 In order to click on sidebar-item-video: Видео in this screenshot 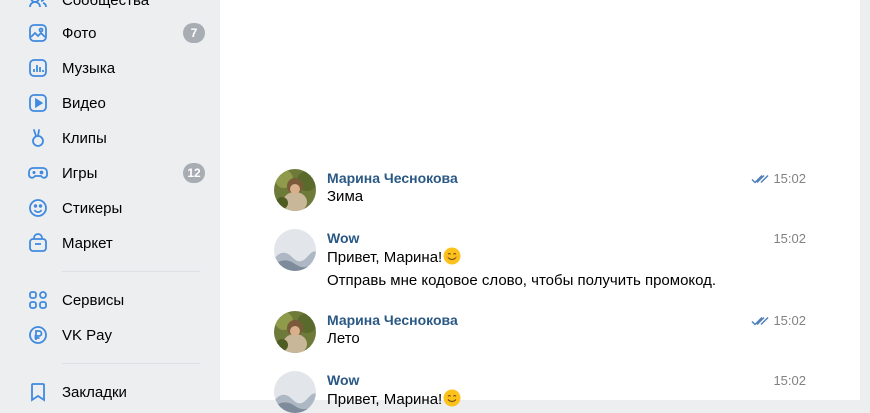, I will do `click(118, 103)`.